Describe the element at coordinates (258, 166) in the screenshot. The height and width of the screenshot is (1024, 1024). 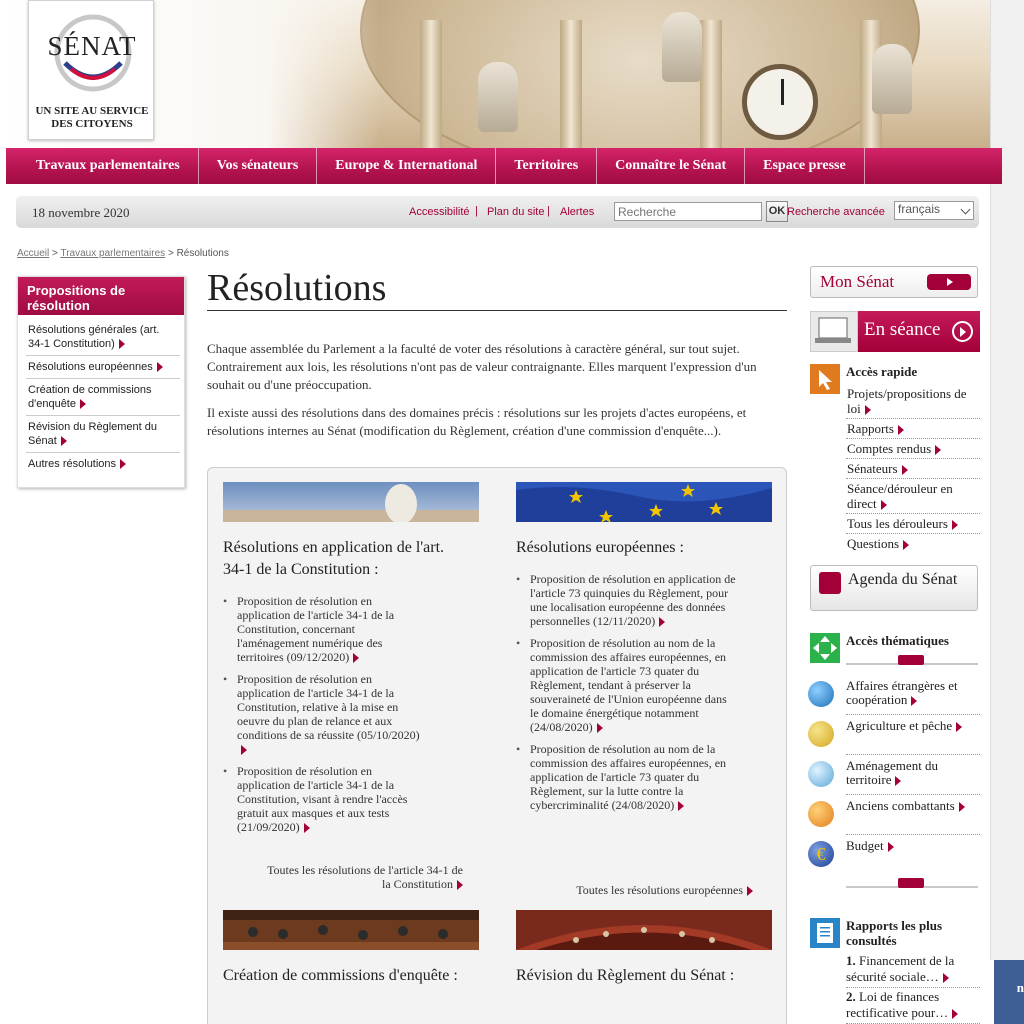
I see `nav-vos-senateurs: Vos sénateurs` at that location.